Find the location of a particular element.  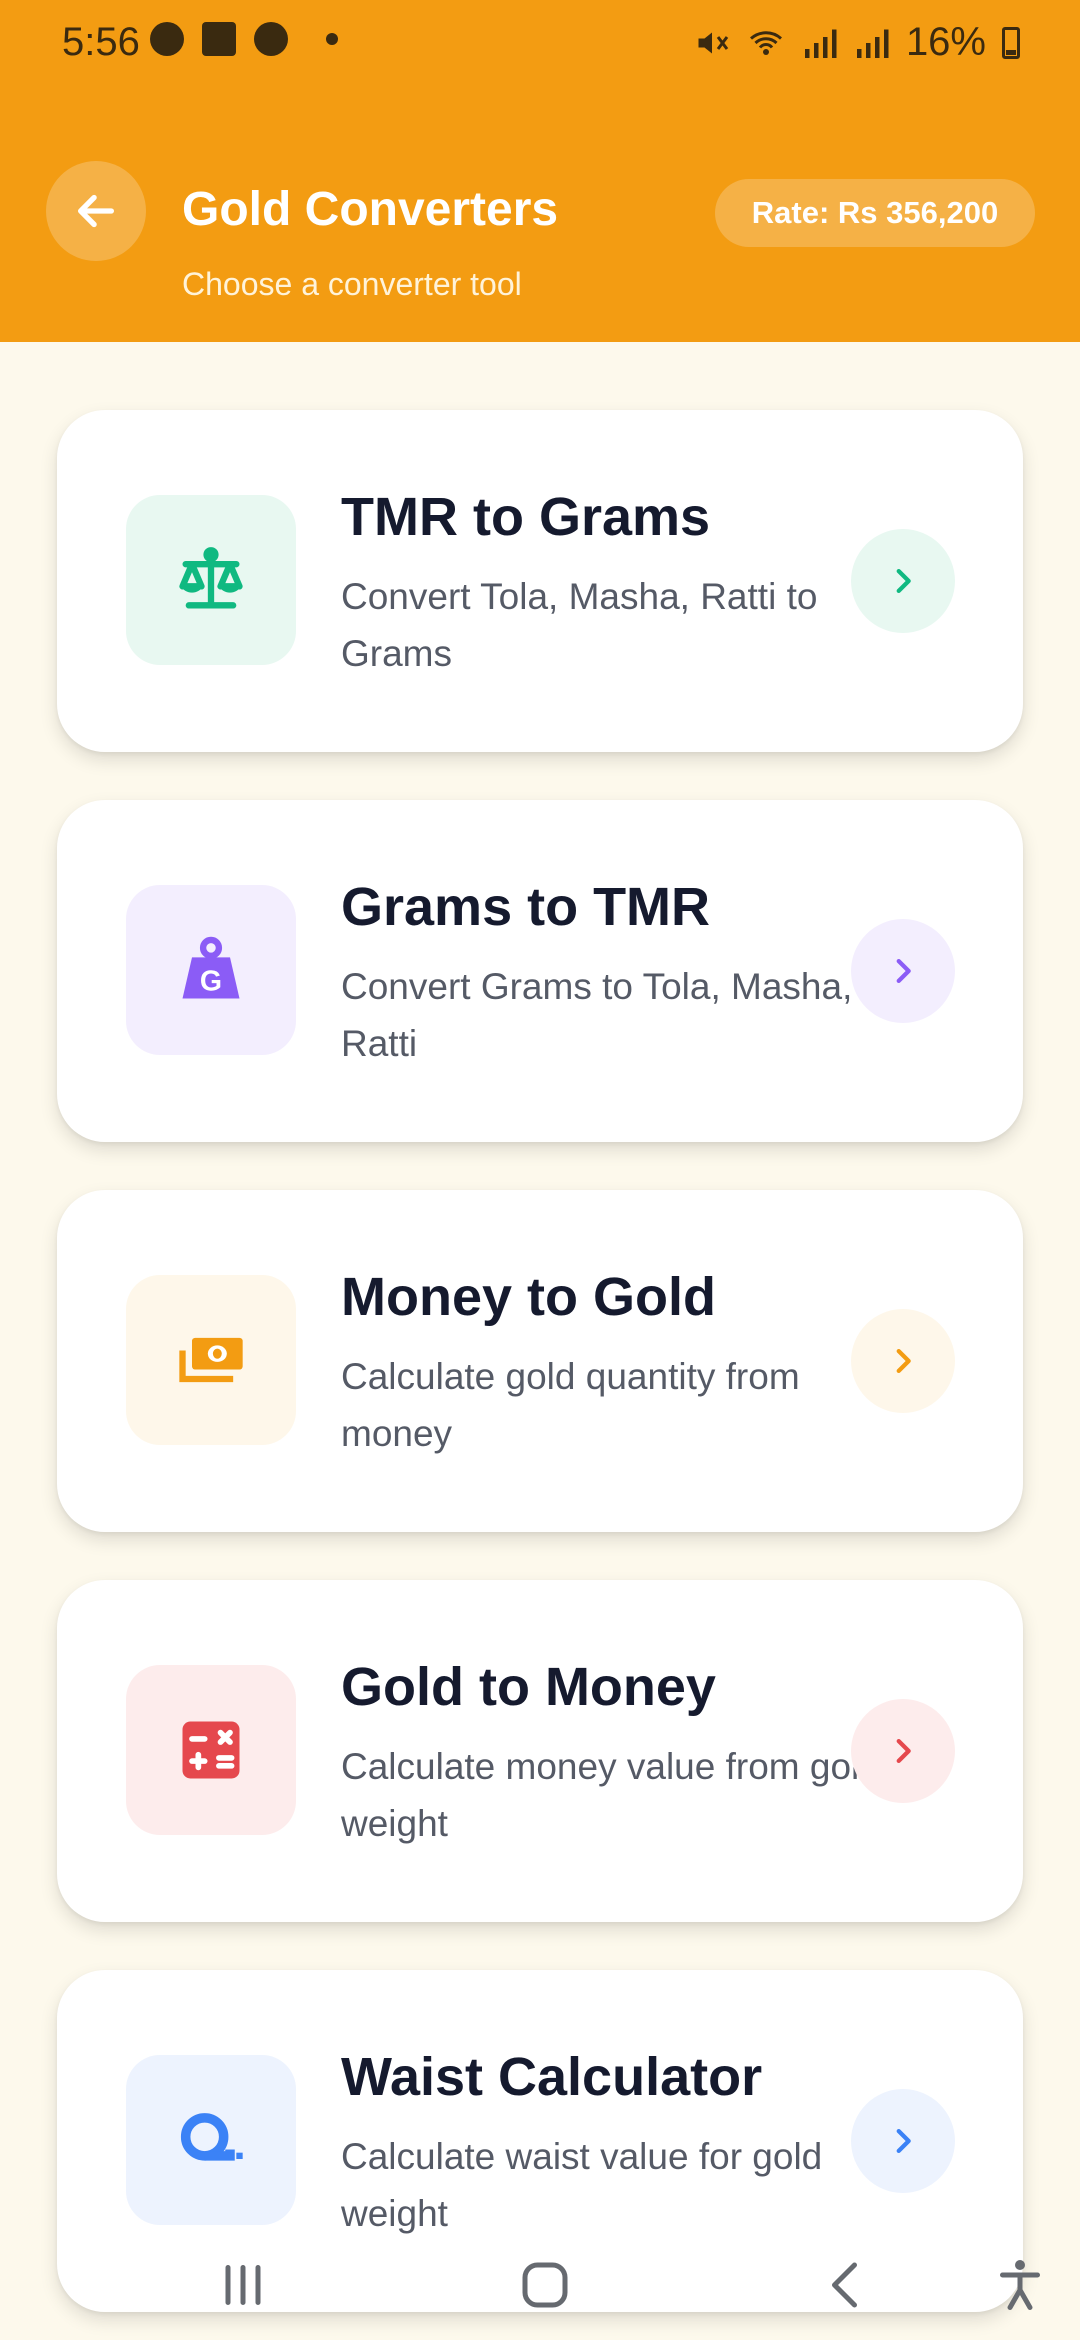

chevron-left-icon is located at coordinates (844, 2285).